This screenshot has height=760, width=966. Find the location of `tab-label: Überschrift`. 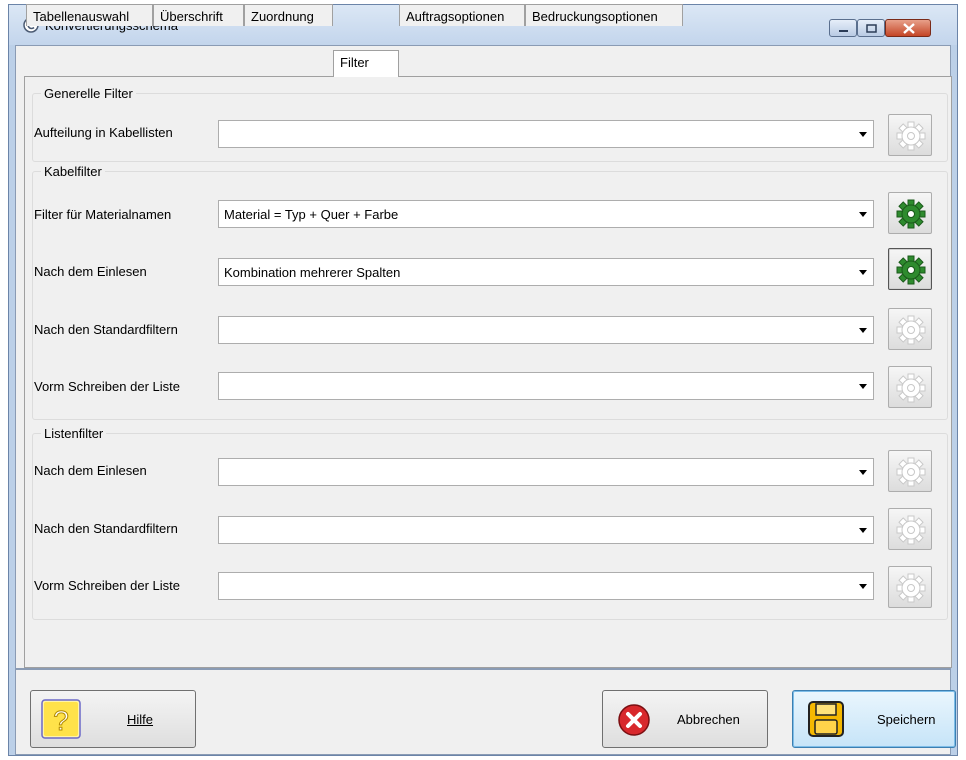

tab-label: Überschrift is located at coordinates (191, 16).